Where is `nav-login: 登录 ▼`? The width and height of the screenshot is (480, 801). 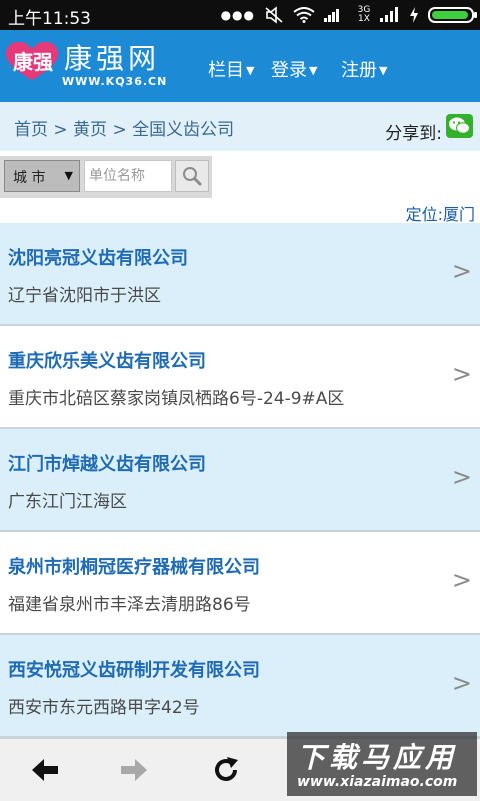 nav-login: 登录 ▼ is located at coordinates (294, 69).